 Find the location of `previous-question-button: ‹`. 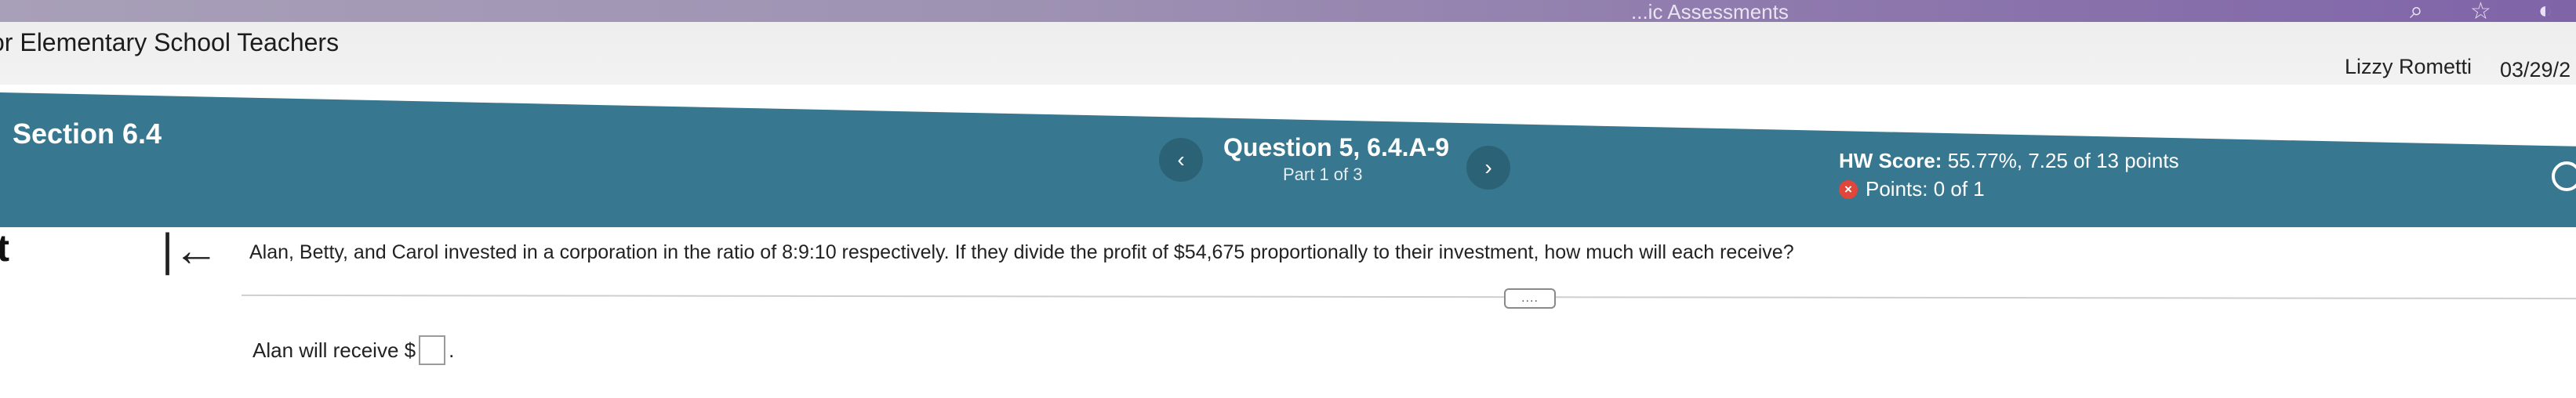

previous-question-button: ‹ is located at coordinates (1181, 160).